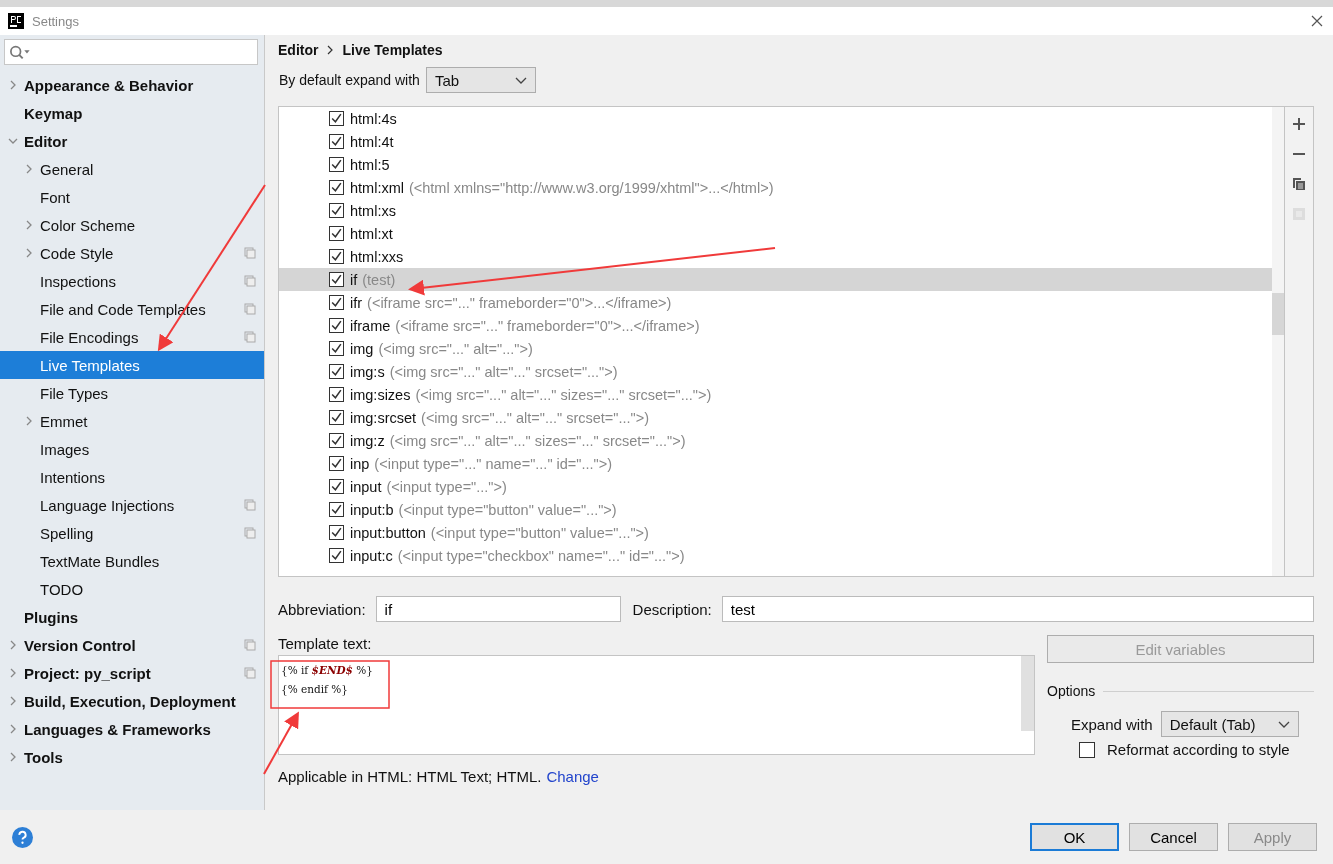 This screenshot has height=864, width=1333. Describe the element at coordinates (775, 417) in the screenshot. I see `template-row: img:srcset (<img src="..." alt="..." srcset="...">)` at that location.